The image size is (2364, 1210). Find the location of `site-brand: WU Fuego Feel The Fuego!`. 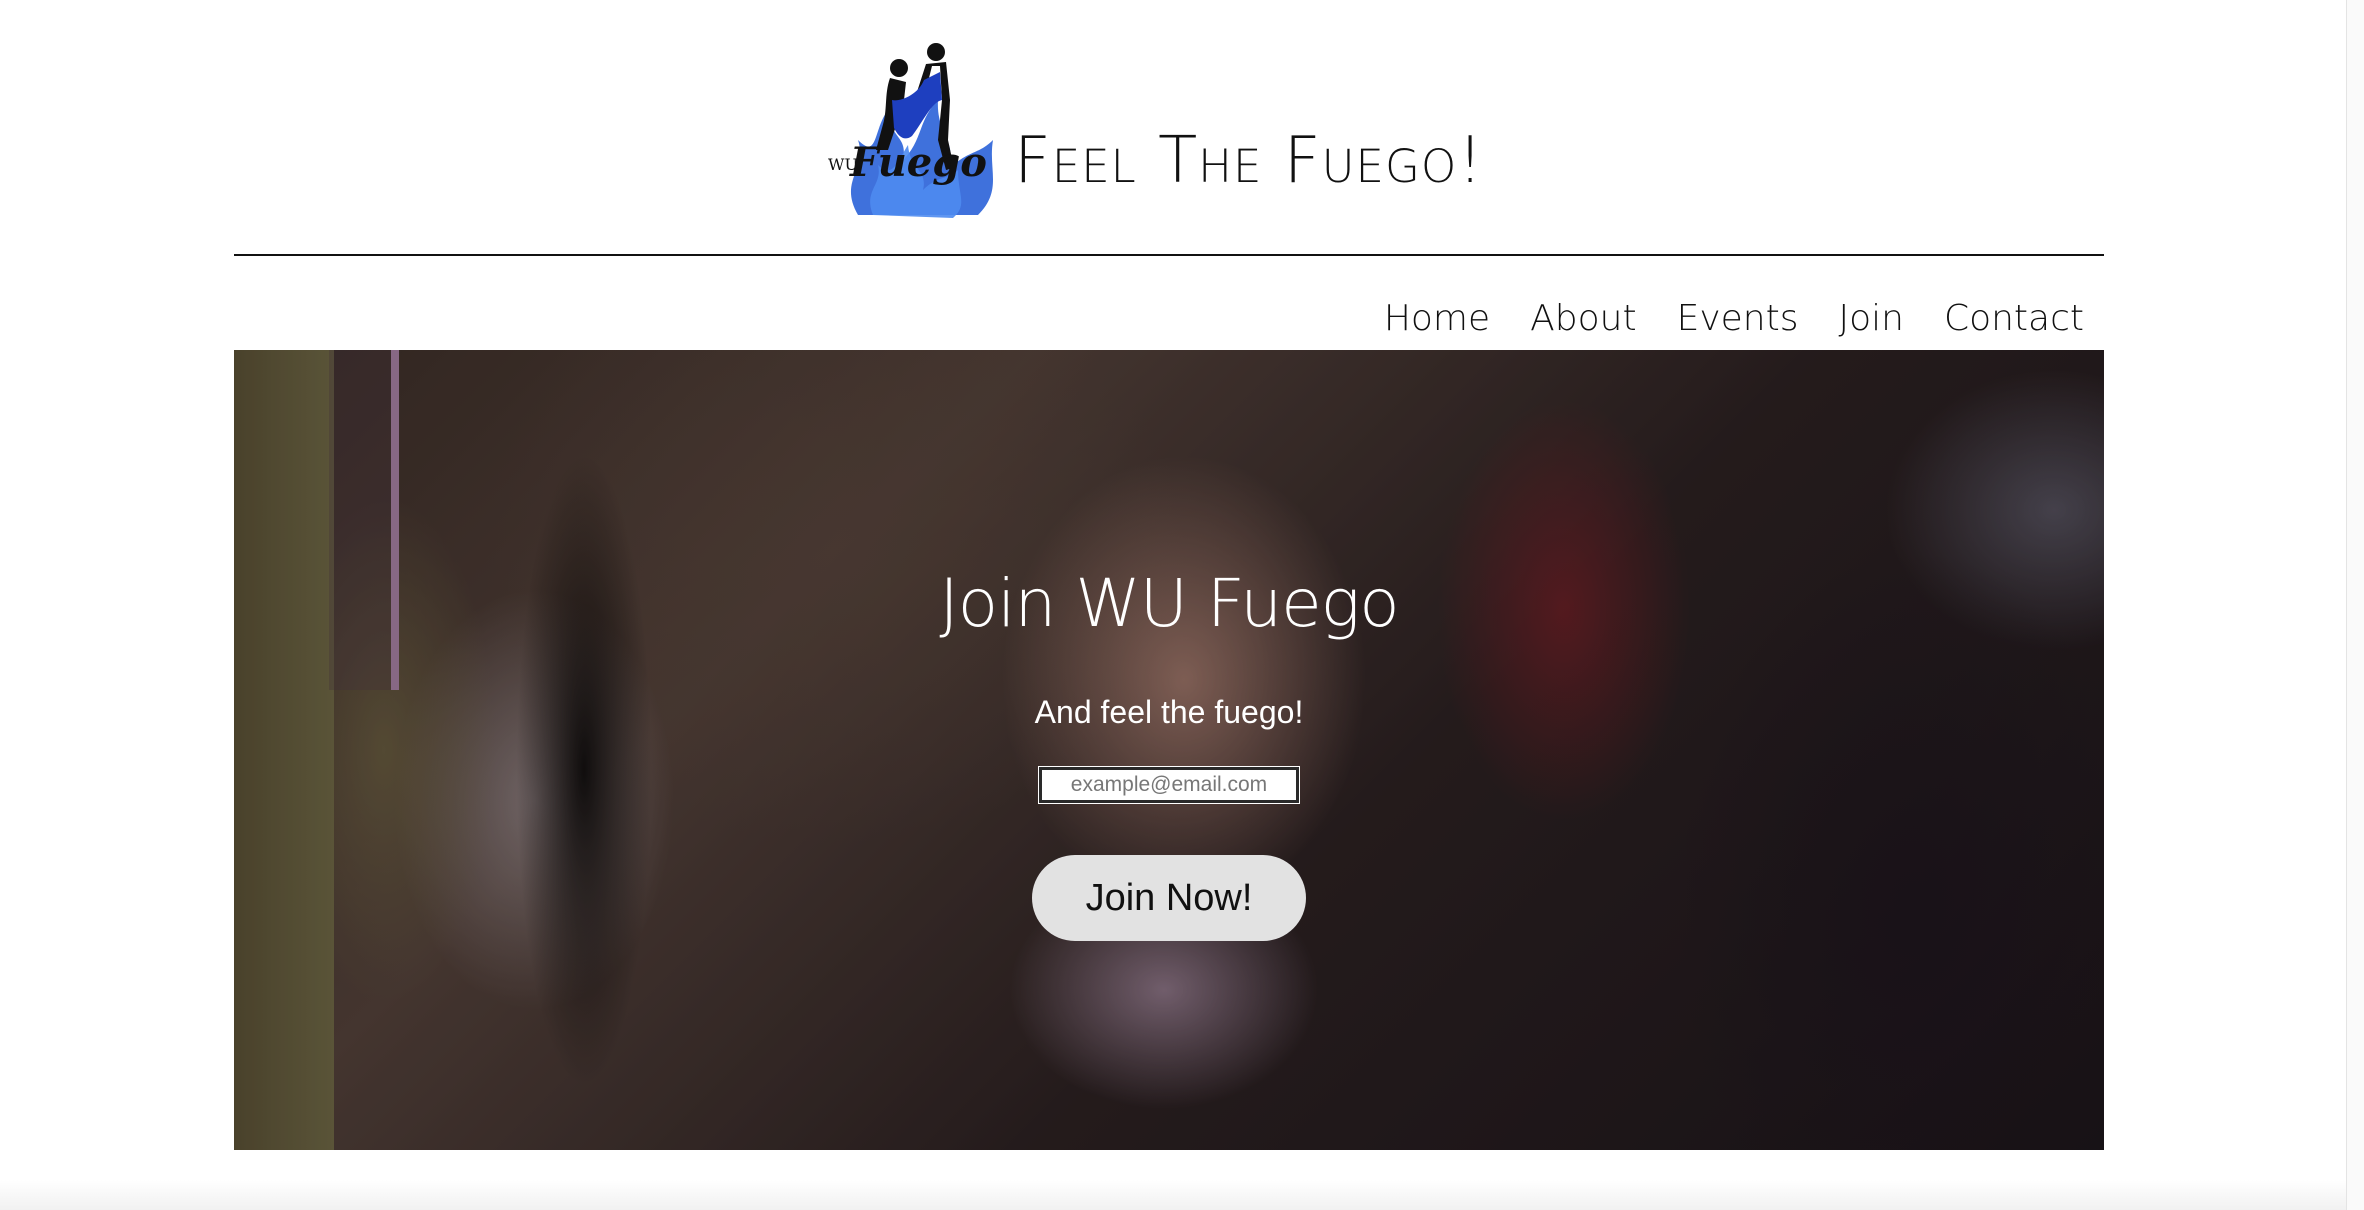

site-brand: WU Fuego Feel The Fuego! is located at coordinates (1156, 130).